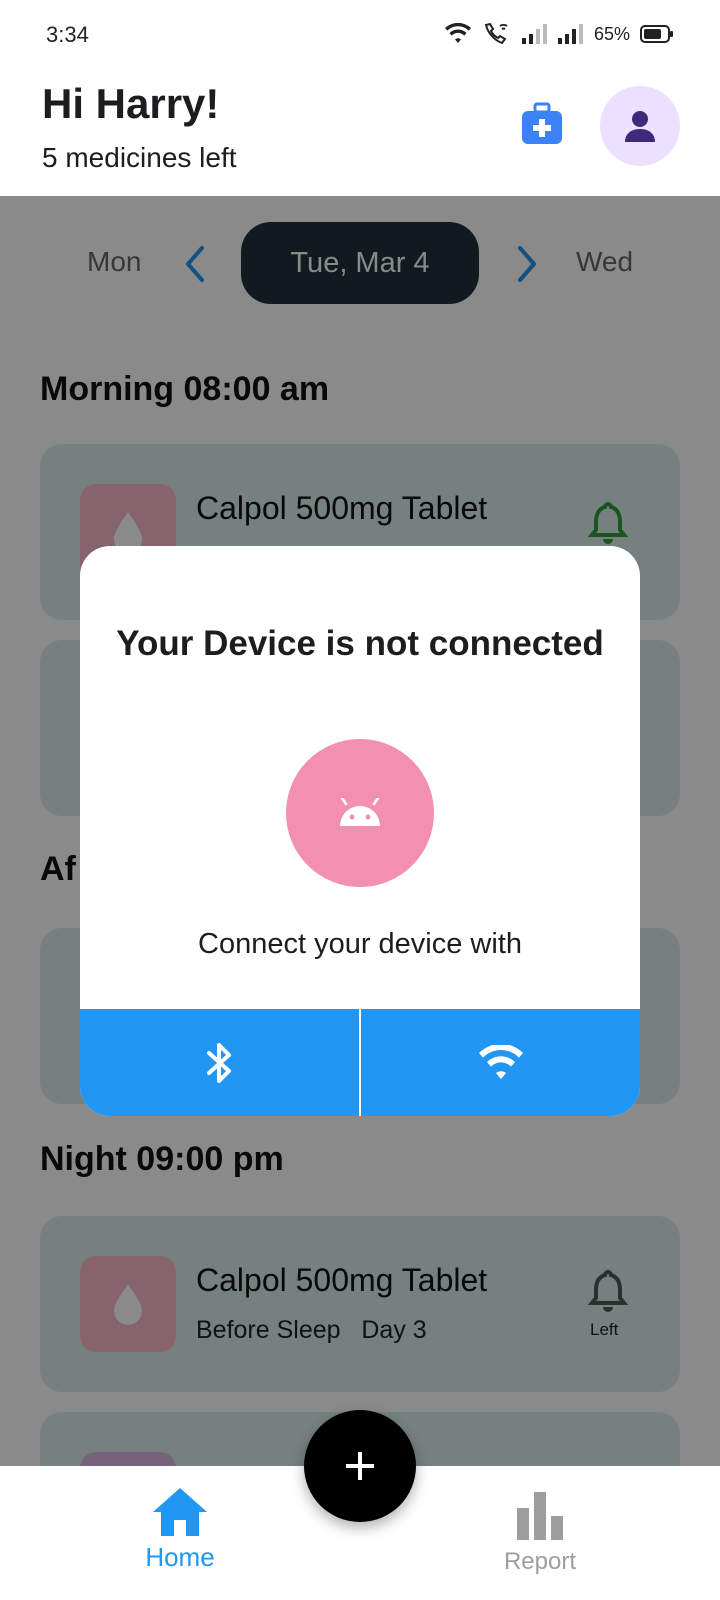  Describe the element at coordinates (656, 34) in the screenshot. I see `battery-icon` at that location.